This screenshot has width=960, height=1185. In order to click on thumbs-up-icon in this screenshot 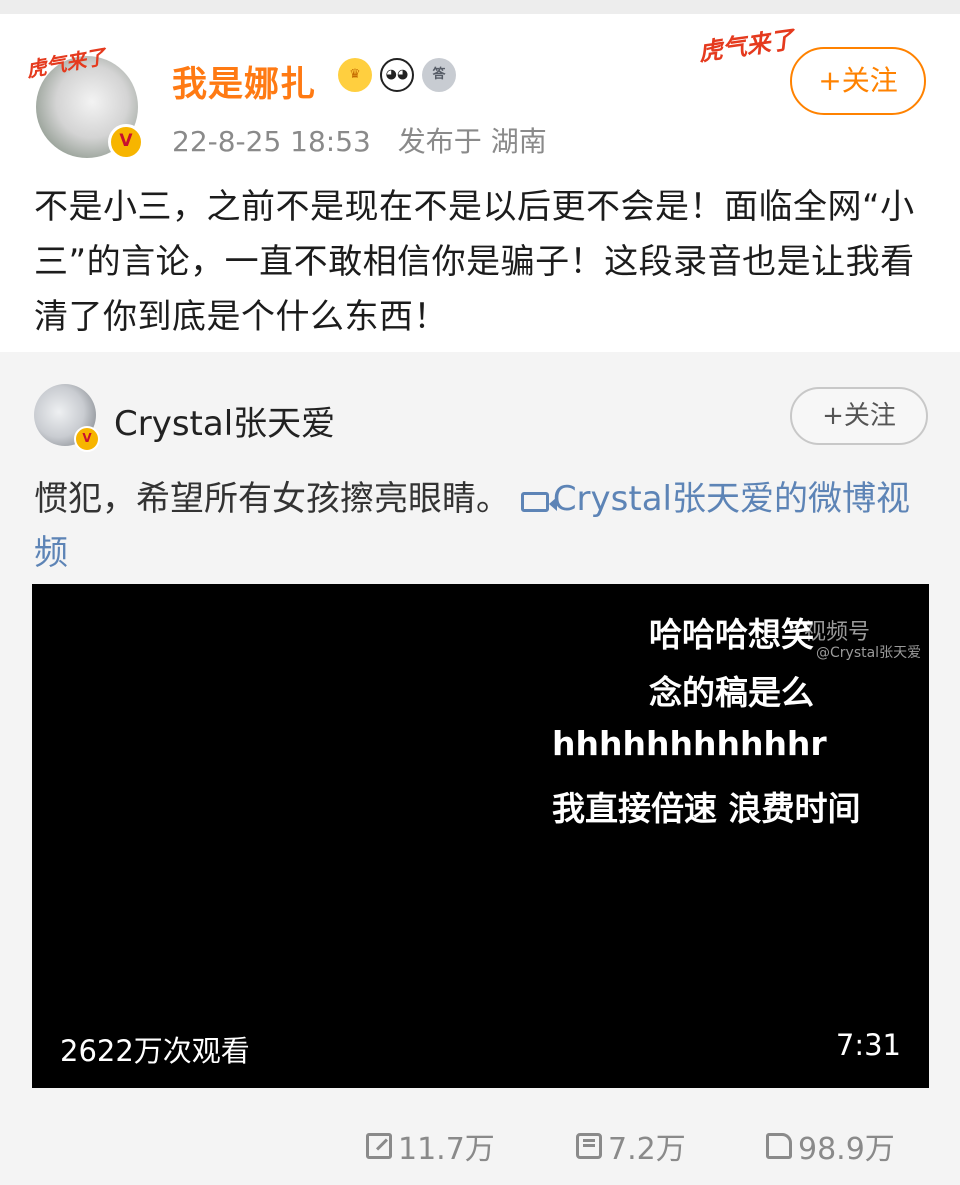, I will do `click(779, 1146)`.